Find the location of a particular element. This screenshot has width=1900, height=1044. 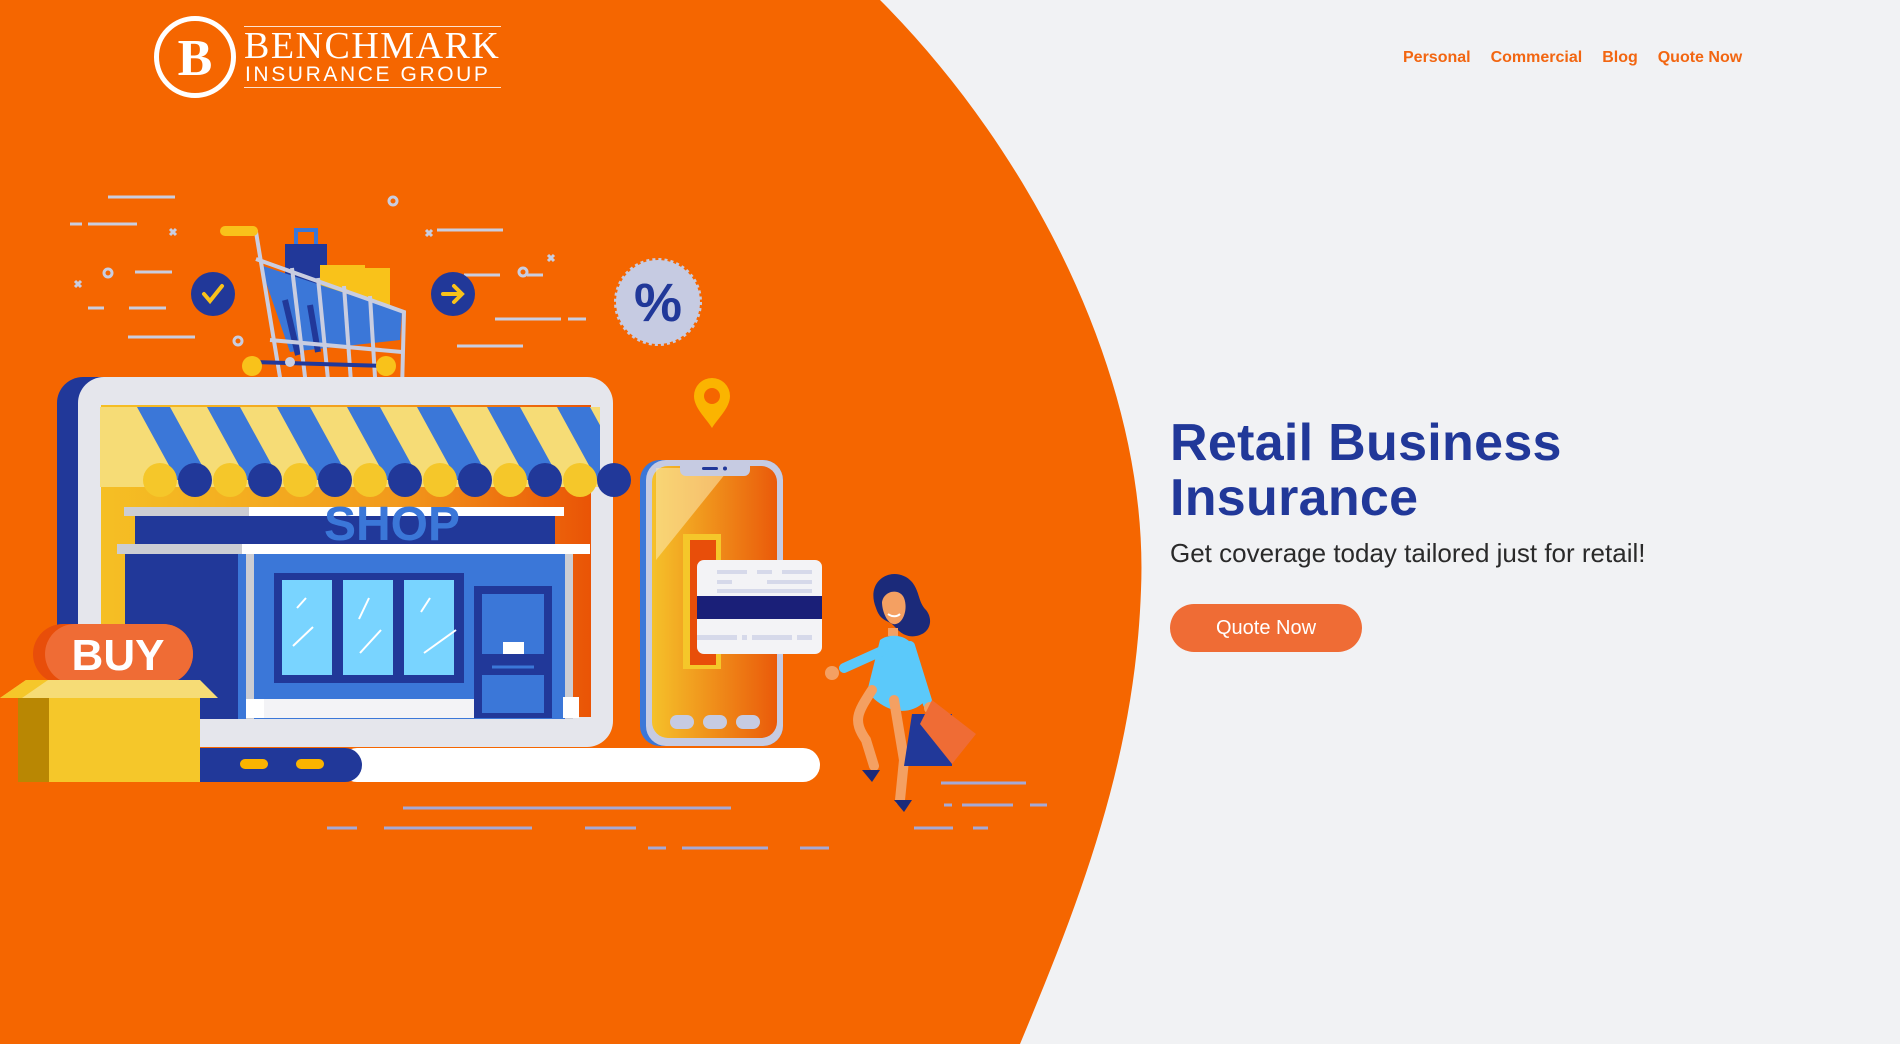

hero-title: Retail Business Insurance is located at coordinates (1480, 471).